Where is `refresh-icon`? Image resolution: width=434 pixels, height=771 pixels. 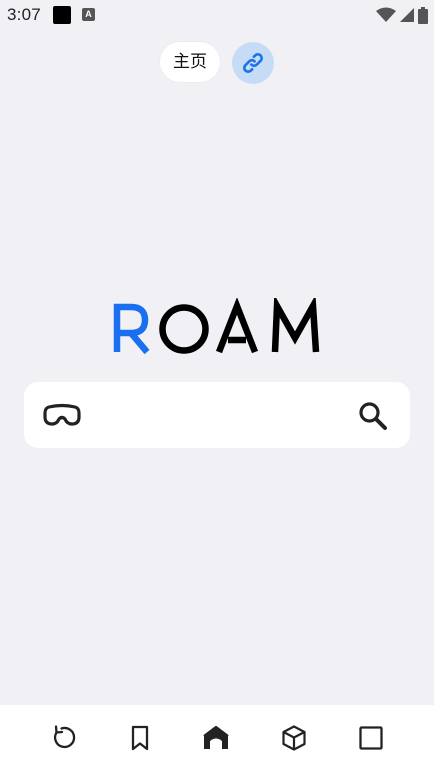 refresh-icon is located at coordinates (64, 737).